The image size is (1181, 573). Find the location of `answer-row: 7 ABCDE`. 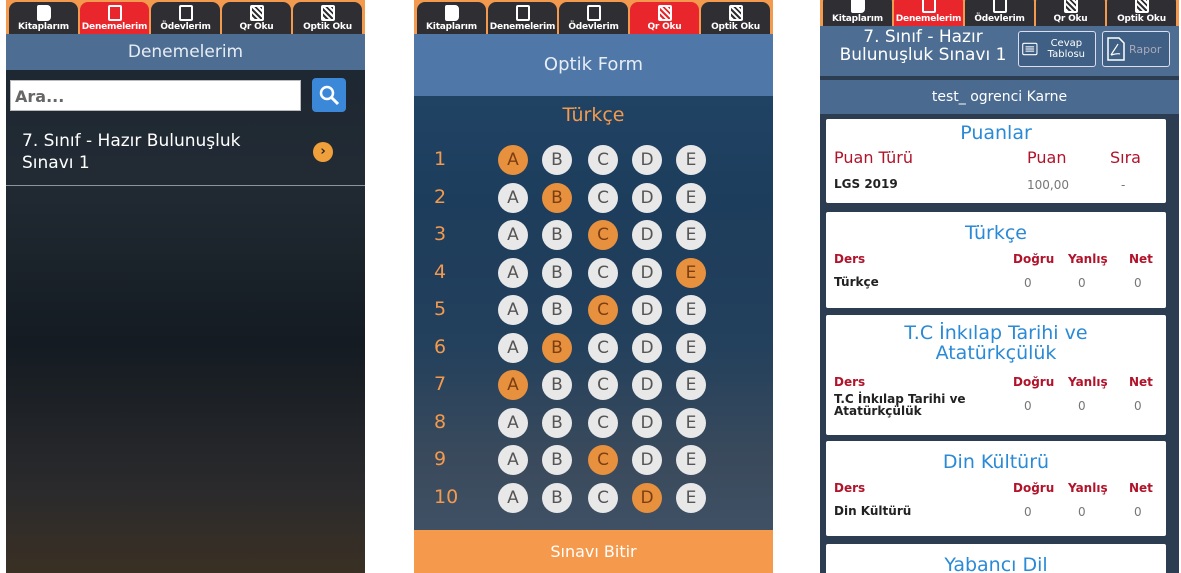

answer-row: 7 ABCDE is located at coordinates (593, 386).